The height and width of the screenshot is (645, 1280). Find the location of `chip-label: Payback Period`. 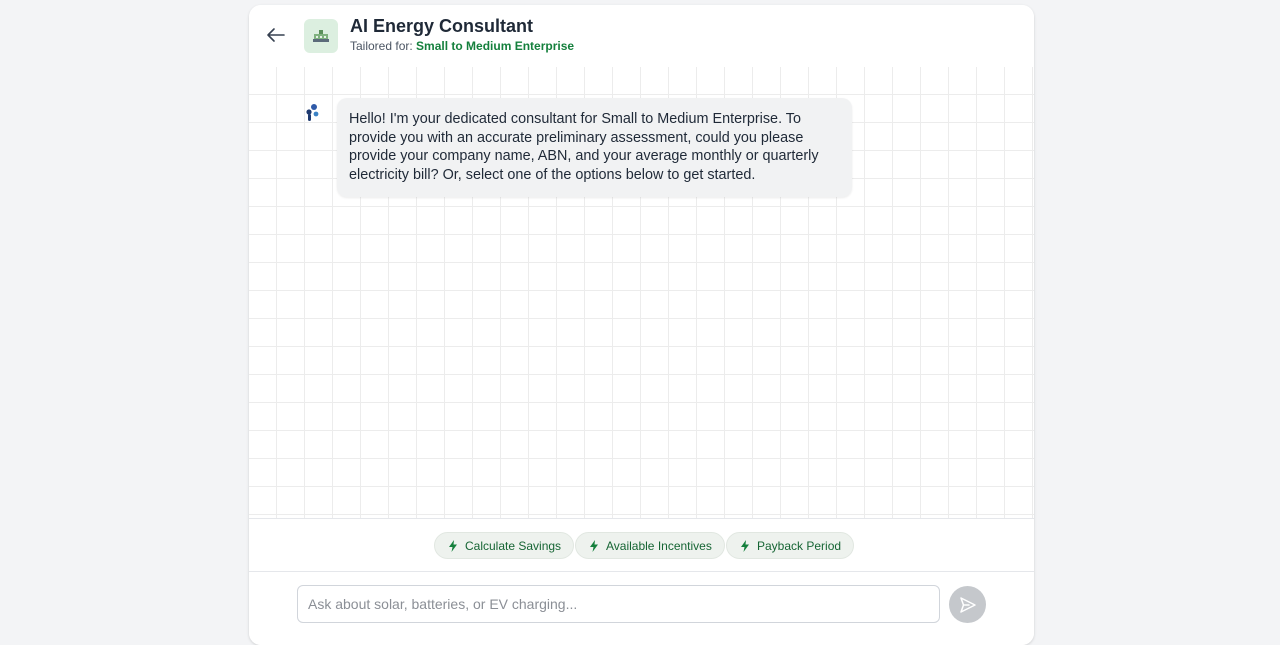

chip-label: Payback Period is located at coordinates (799, 545).